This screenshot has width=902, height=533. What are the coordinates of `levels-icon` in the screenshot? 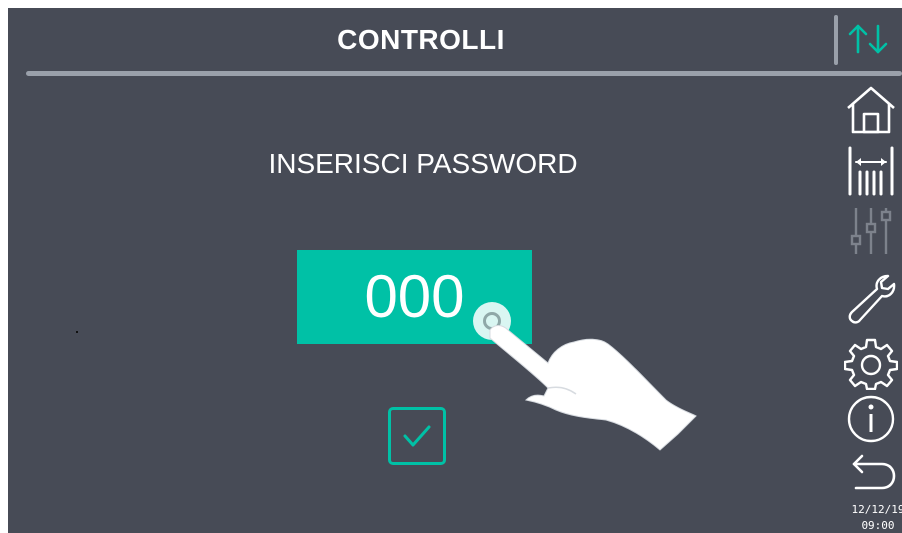 It's located at (871, 171).